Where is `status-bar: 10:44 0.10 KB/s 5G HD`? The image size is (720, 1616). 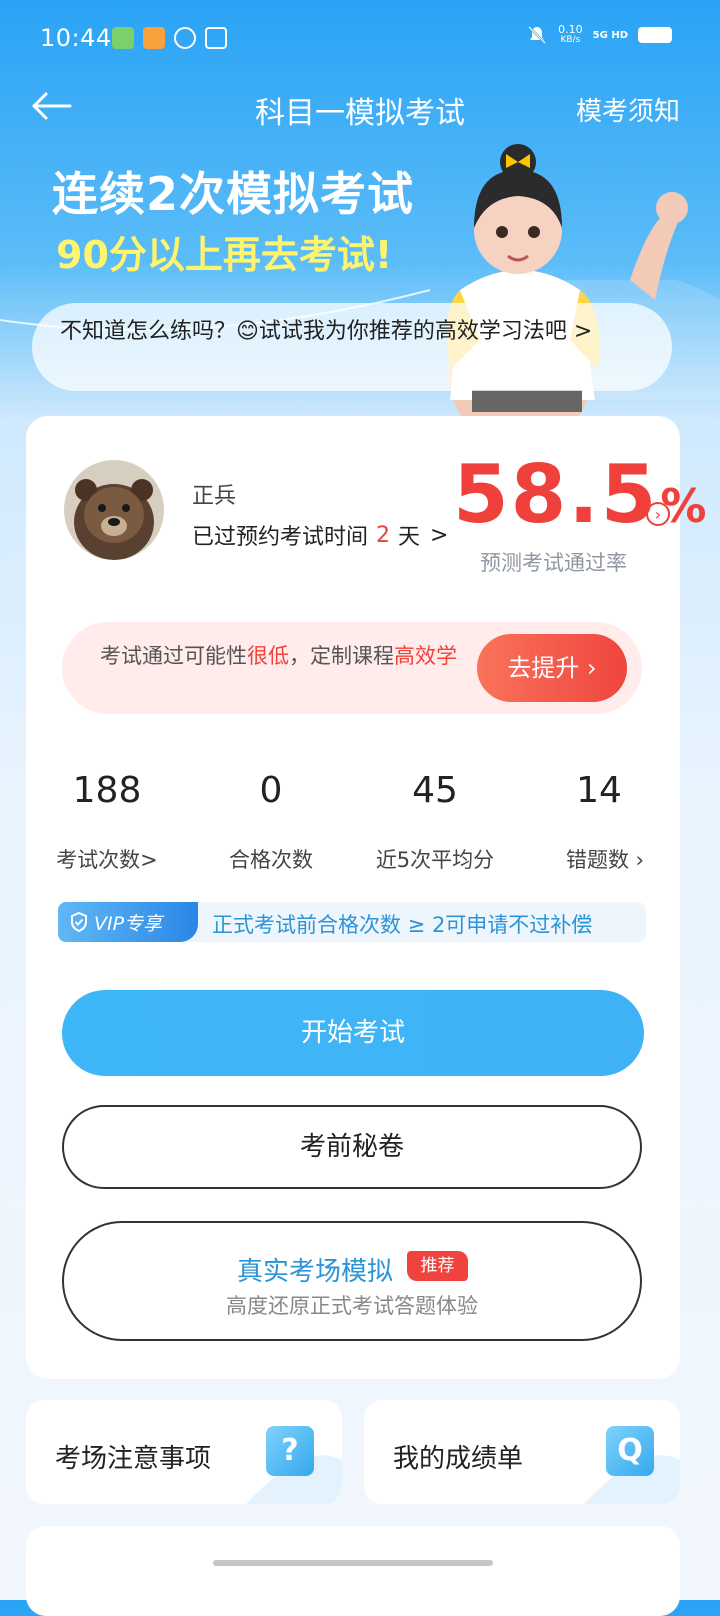 status-bar: 10:44 0.10 KB/s 5G HD is located at coordinates (360, 40).